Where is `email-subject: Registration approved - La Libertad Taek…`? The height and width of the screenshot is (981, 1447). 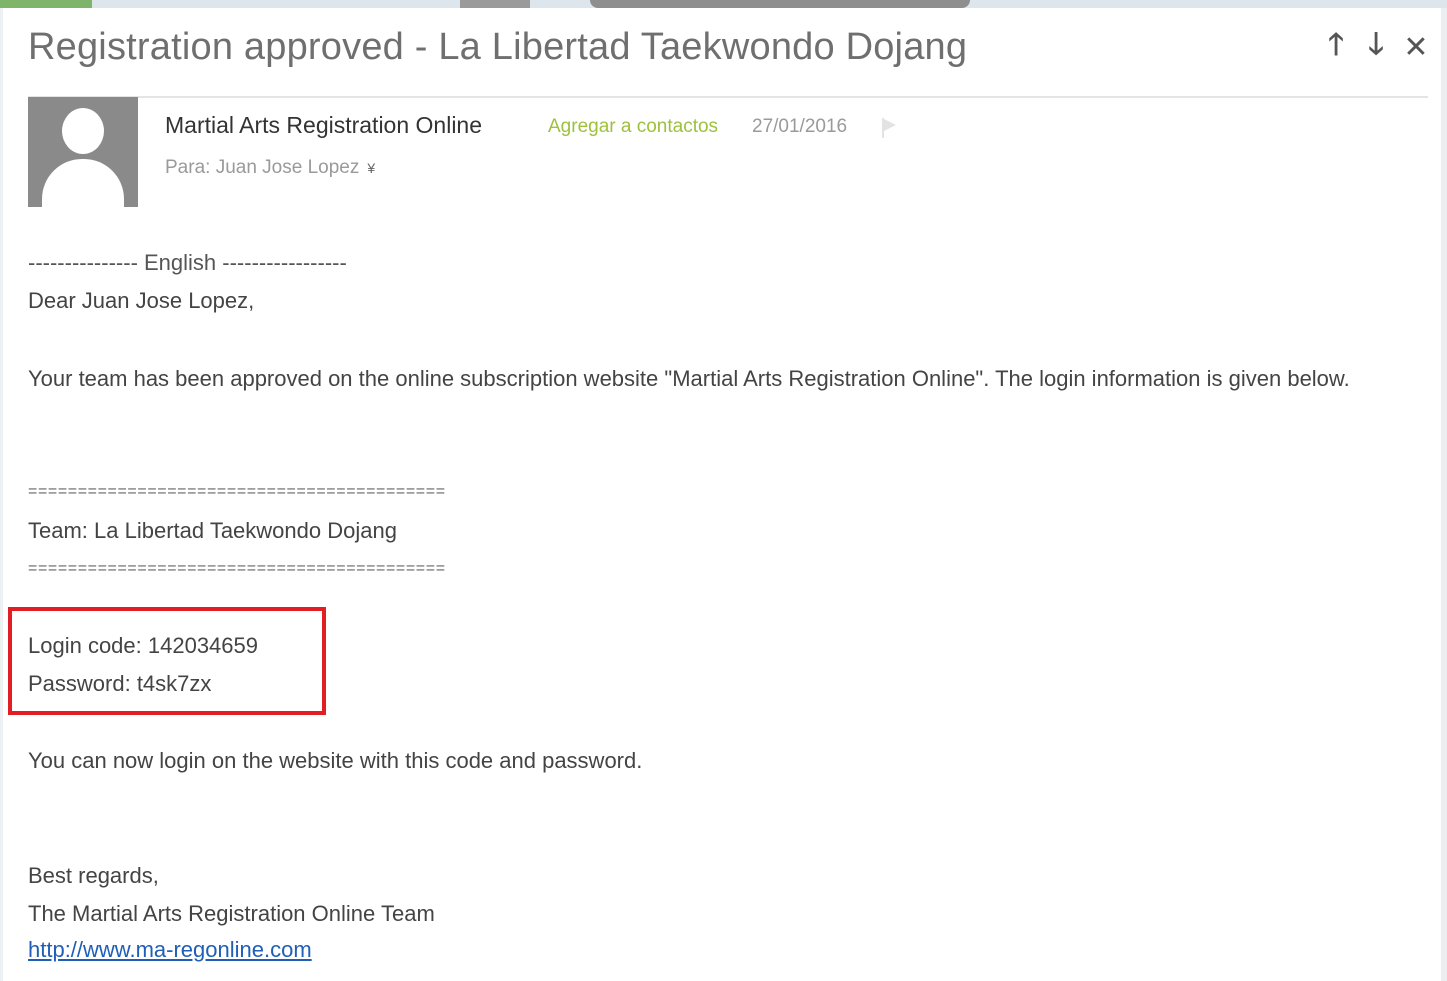 email-subject: Registration approved - La Libertad Taek… is located at coordinates (498, 47).